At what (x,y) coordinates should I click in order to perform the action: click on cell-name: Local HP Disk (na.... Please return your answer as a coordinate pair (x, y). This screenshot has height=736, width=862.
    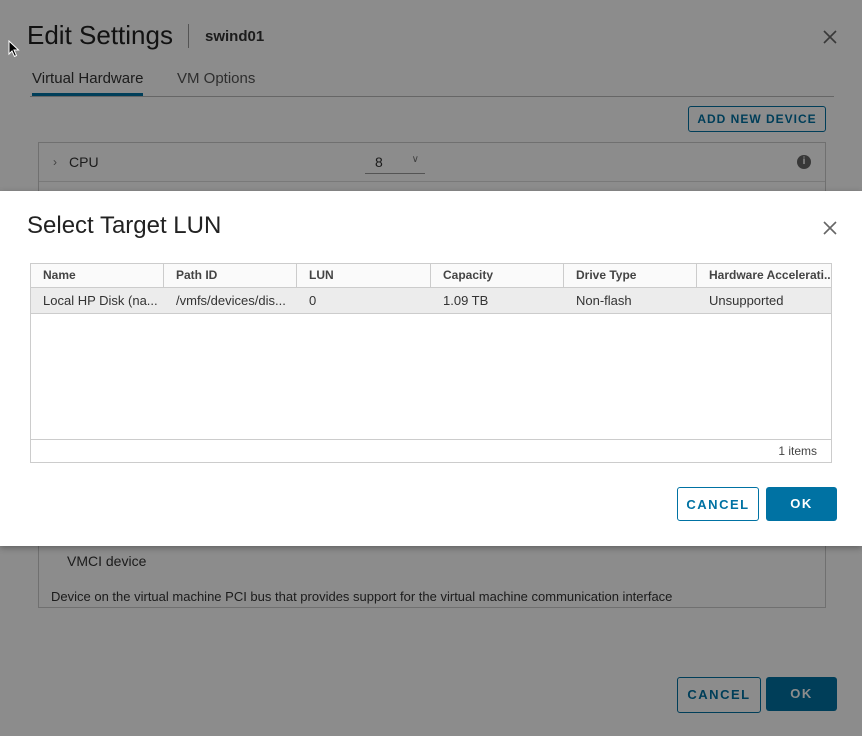
    Looking at the image, I should click on (100, 300).